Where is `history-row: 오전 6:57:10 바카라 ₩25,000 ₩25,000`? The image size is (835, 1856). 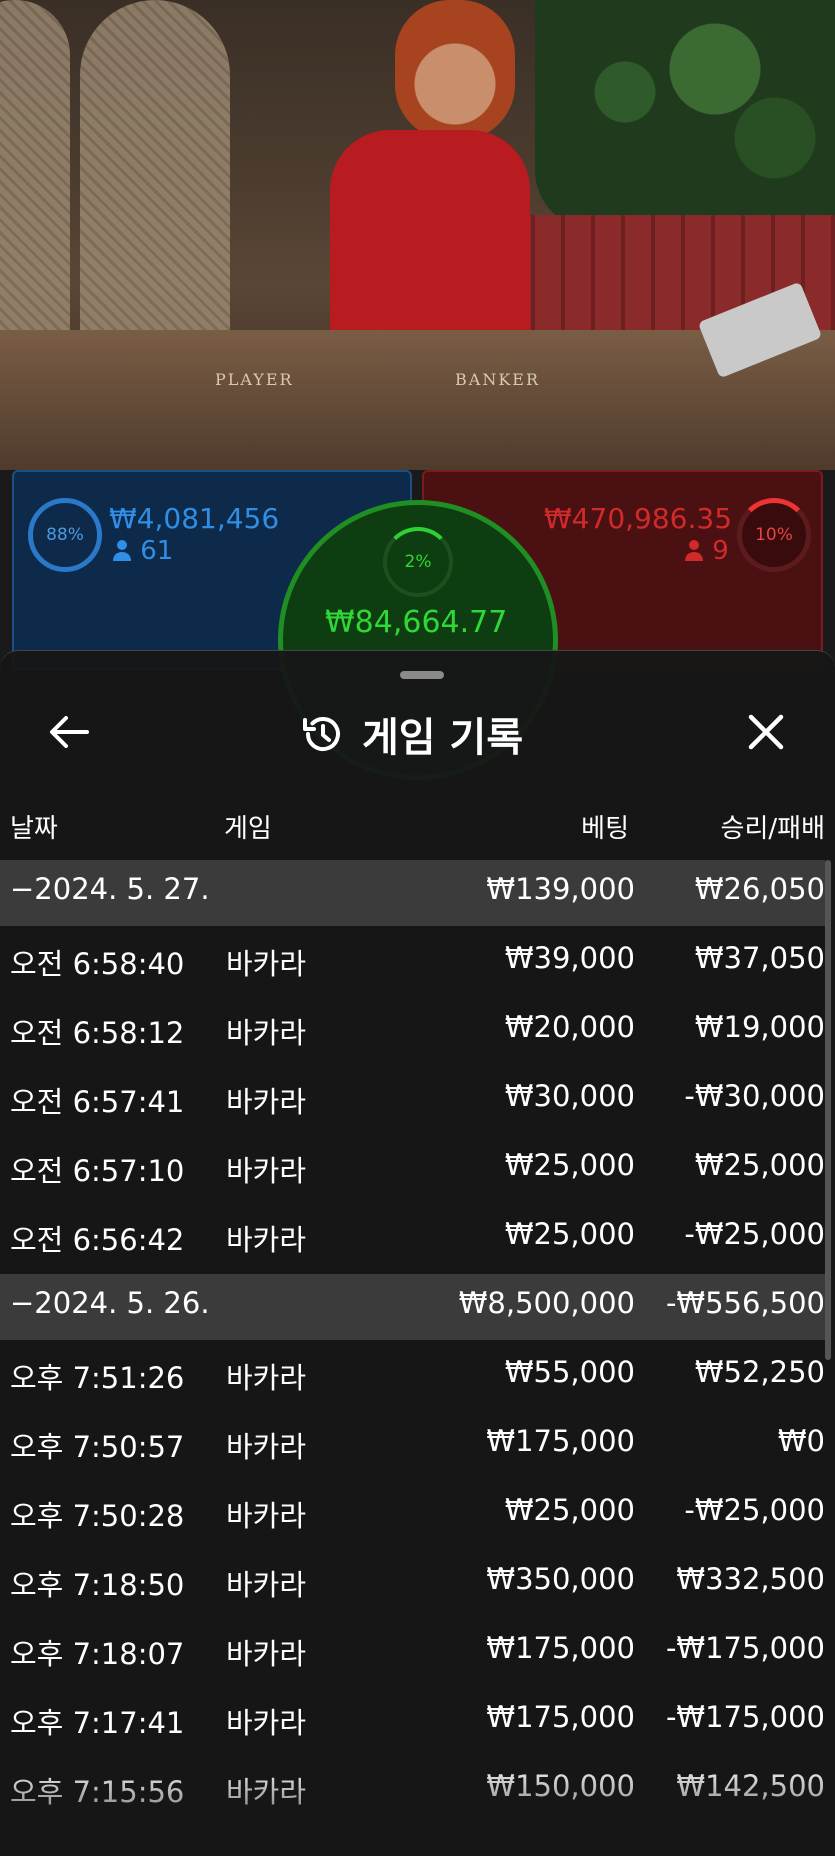
history-row: 오전 6:57:10 바카라 ₩25,000 ₩25,000 is located at coordinates (412, 1169).